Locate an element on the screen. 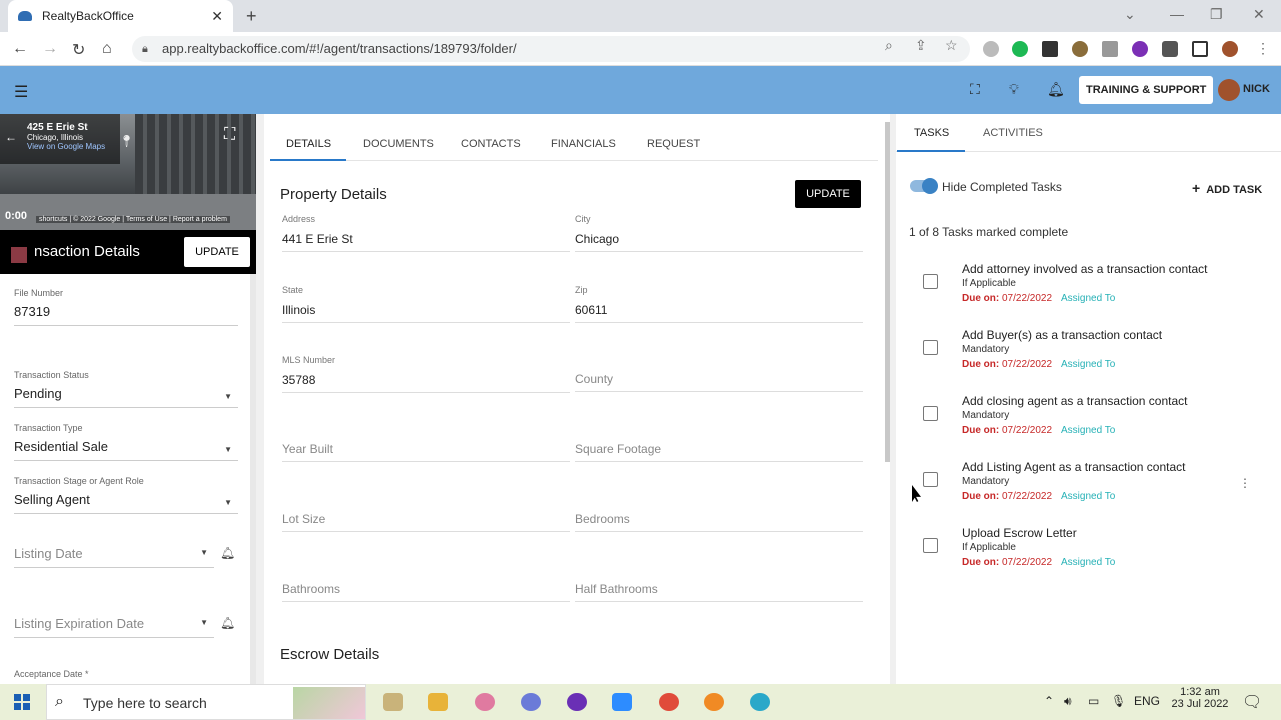 The width and height of the screenshot is (1281, 720). puzzle-extensions-icon is located at coordinates (1170, 49).